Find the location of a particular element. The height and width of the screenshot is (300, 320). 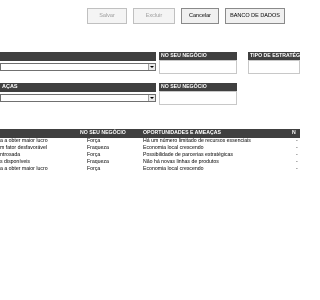

column-header-opportunities-threats: OPORTUNIDADES E AMEAÇAS is located at coordinates (182, 133).